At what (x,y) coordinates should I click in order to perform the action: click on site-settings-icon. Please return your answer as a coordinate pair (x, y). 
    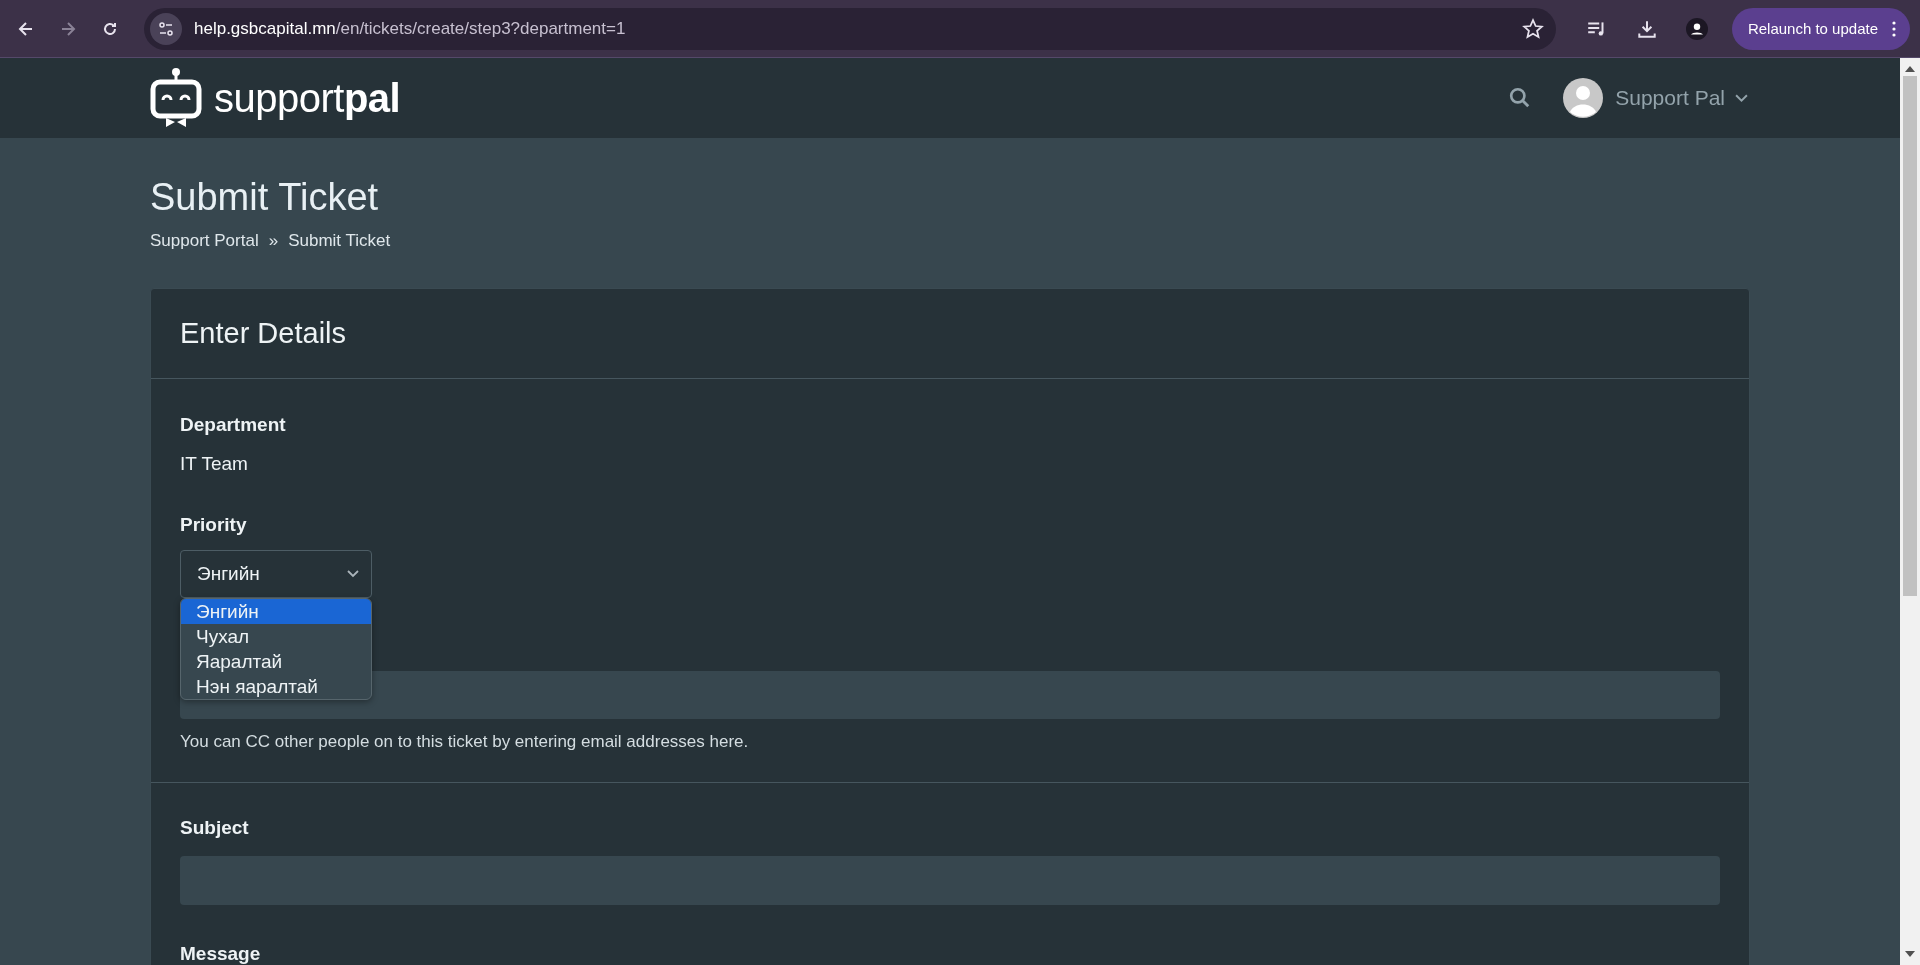
    Looking at the image, I should click on (166, 28).